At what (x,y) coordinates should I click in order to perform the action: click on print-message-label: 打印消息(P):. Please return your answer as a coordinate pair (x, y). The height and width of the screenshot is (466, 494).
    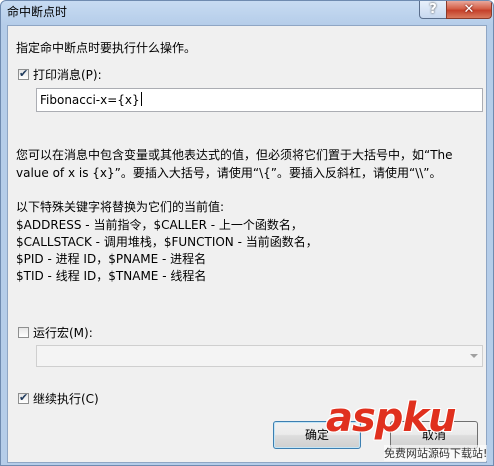
    Looking at the image, I should click on (67, 75).